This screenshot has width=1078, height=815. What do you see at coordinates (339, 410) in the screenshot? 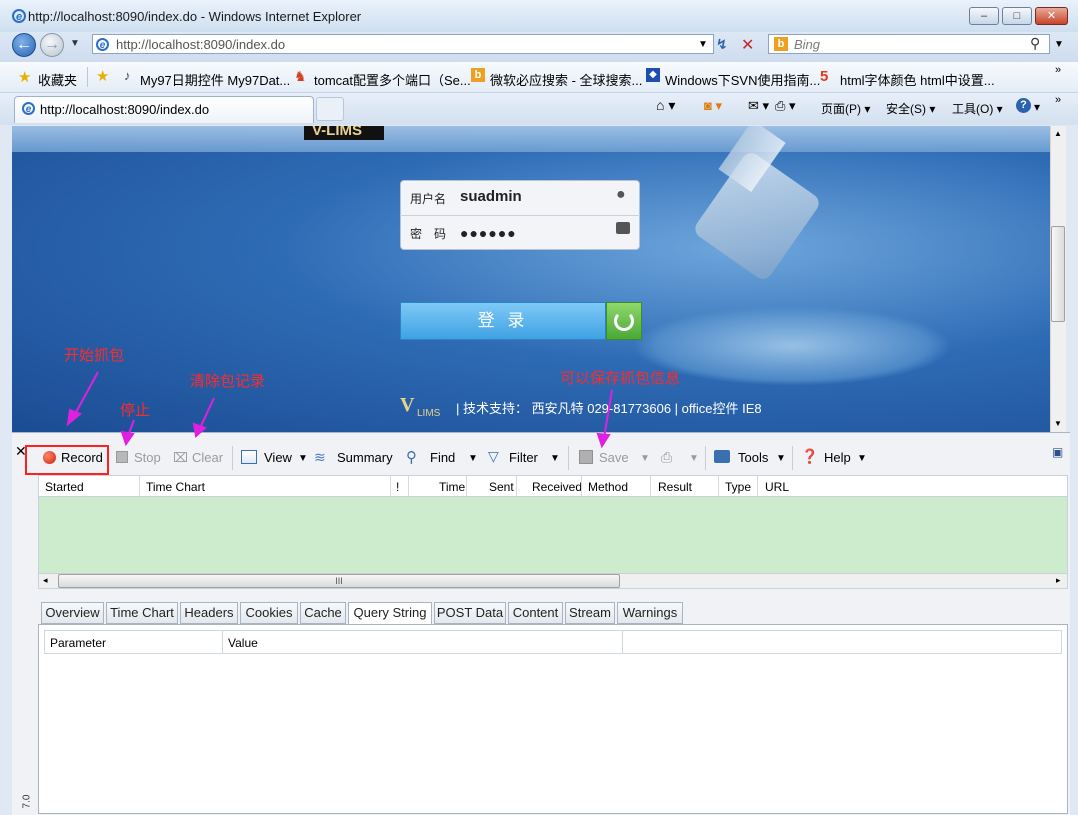
I see `annotation-arrows` at bounding box center [339, 410].